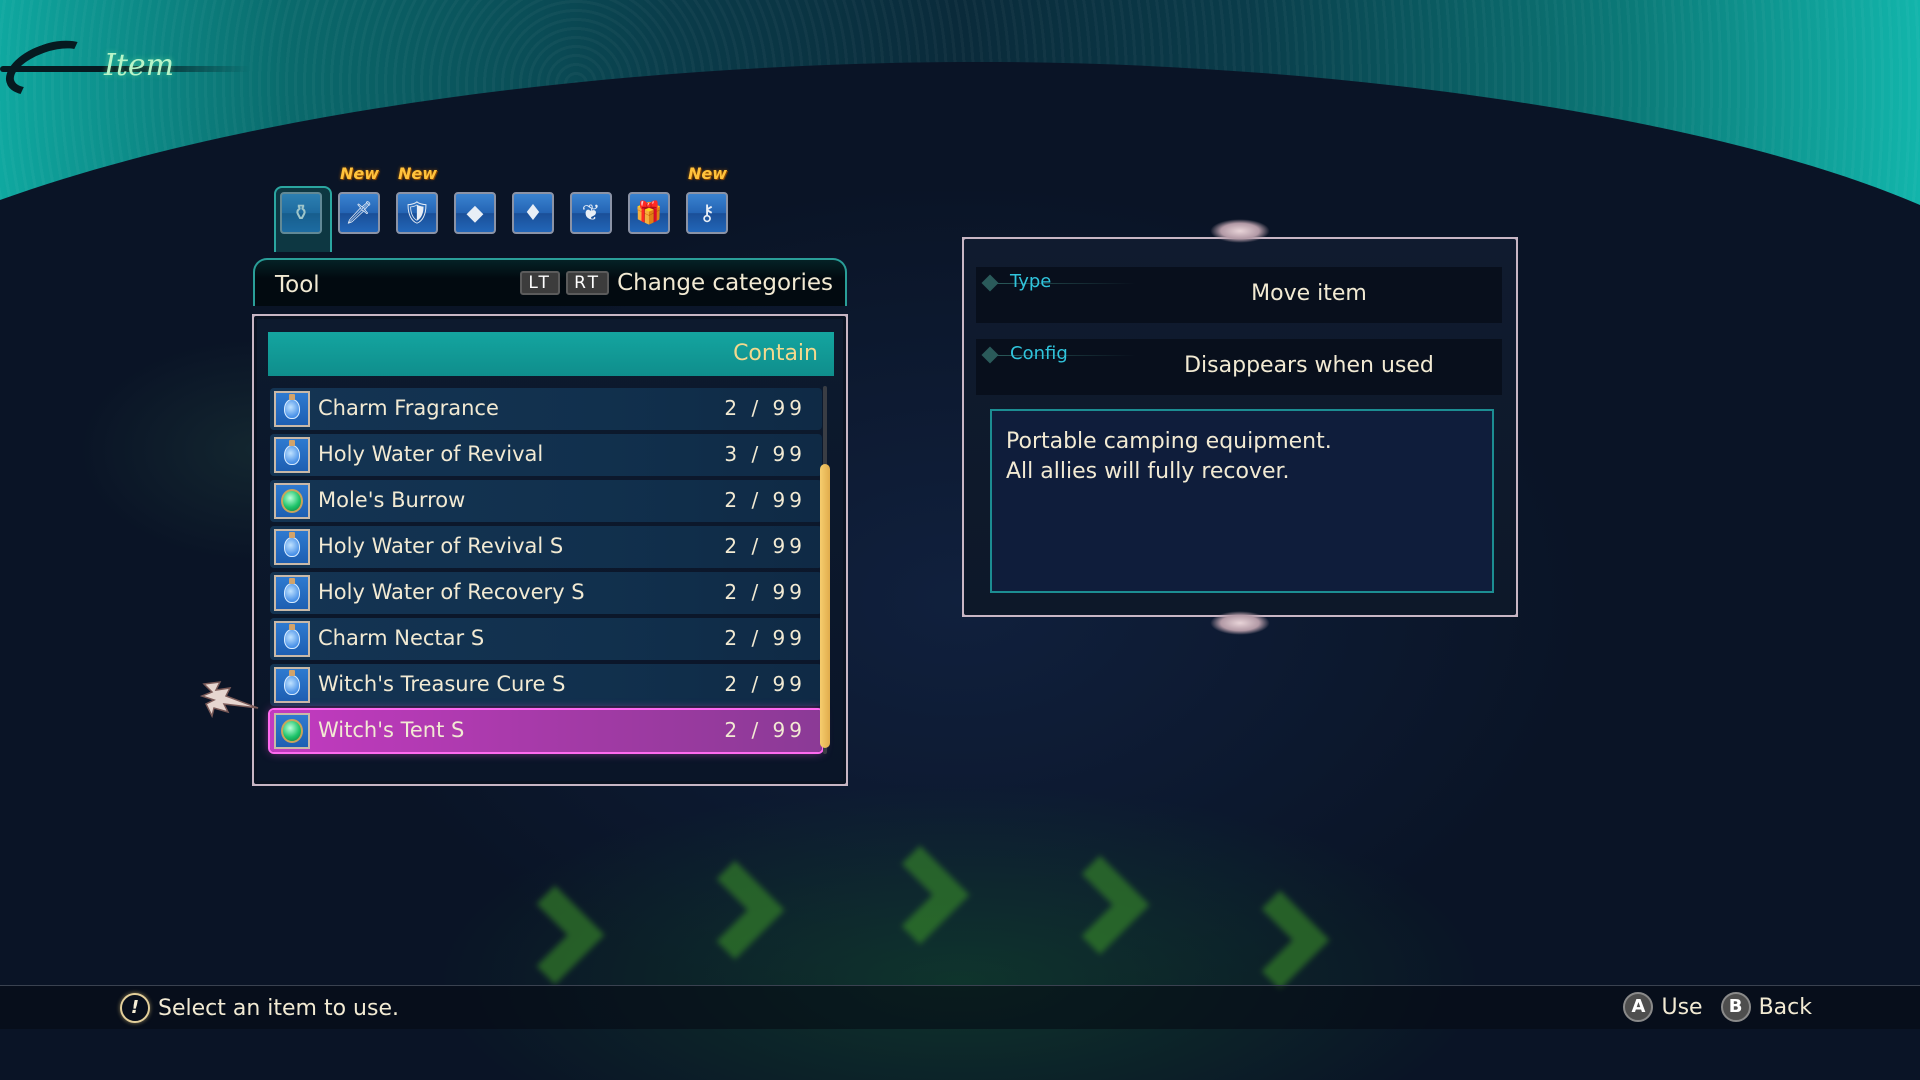 This screenshot has width=1920, height=1080. Describe the element at coordinates (546, 455) in the screenshot. I see `list-item: Holy Water of Revival 3 / 99` at that location.